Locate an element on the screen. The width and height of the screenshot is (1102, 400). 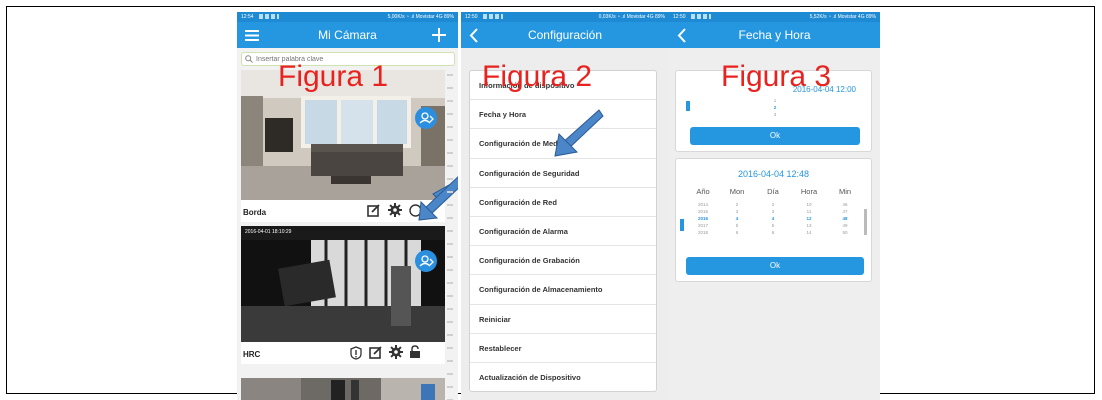
ok-button-top: Ok is located at coordinates (775, 136).